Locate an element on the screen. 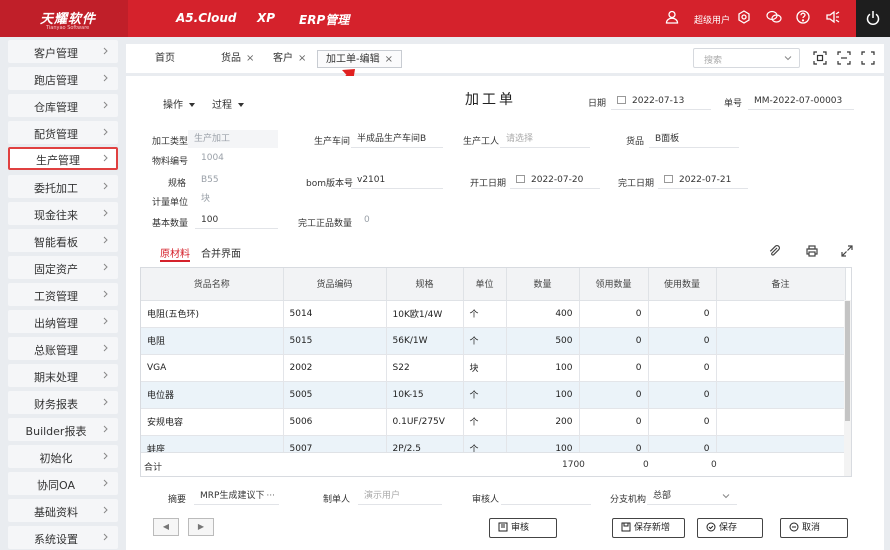  screenshot-icon is located at coordinates (820, 58).